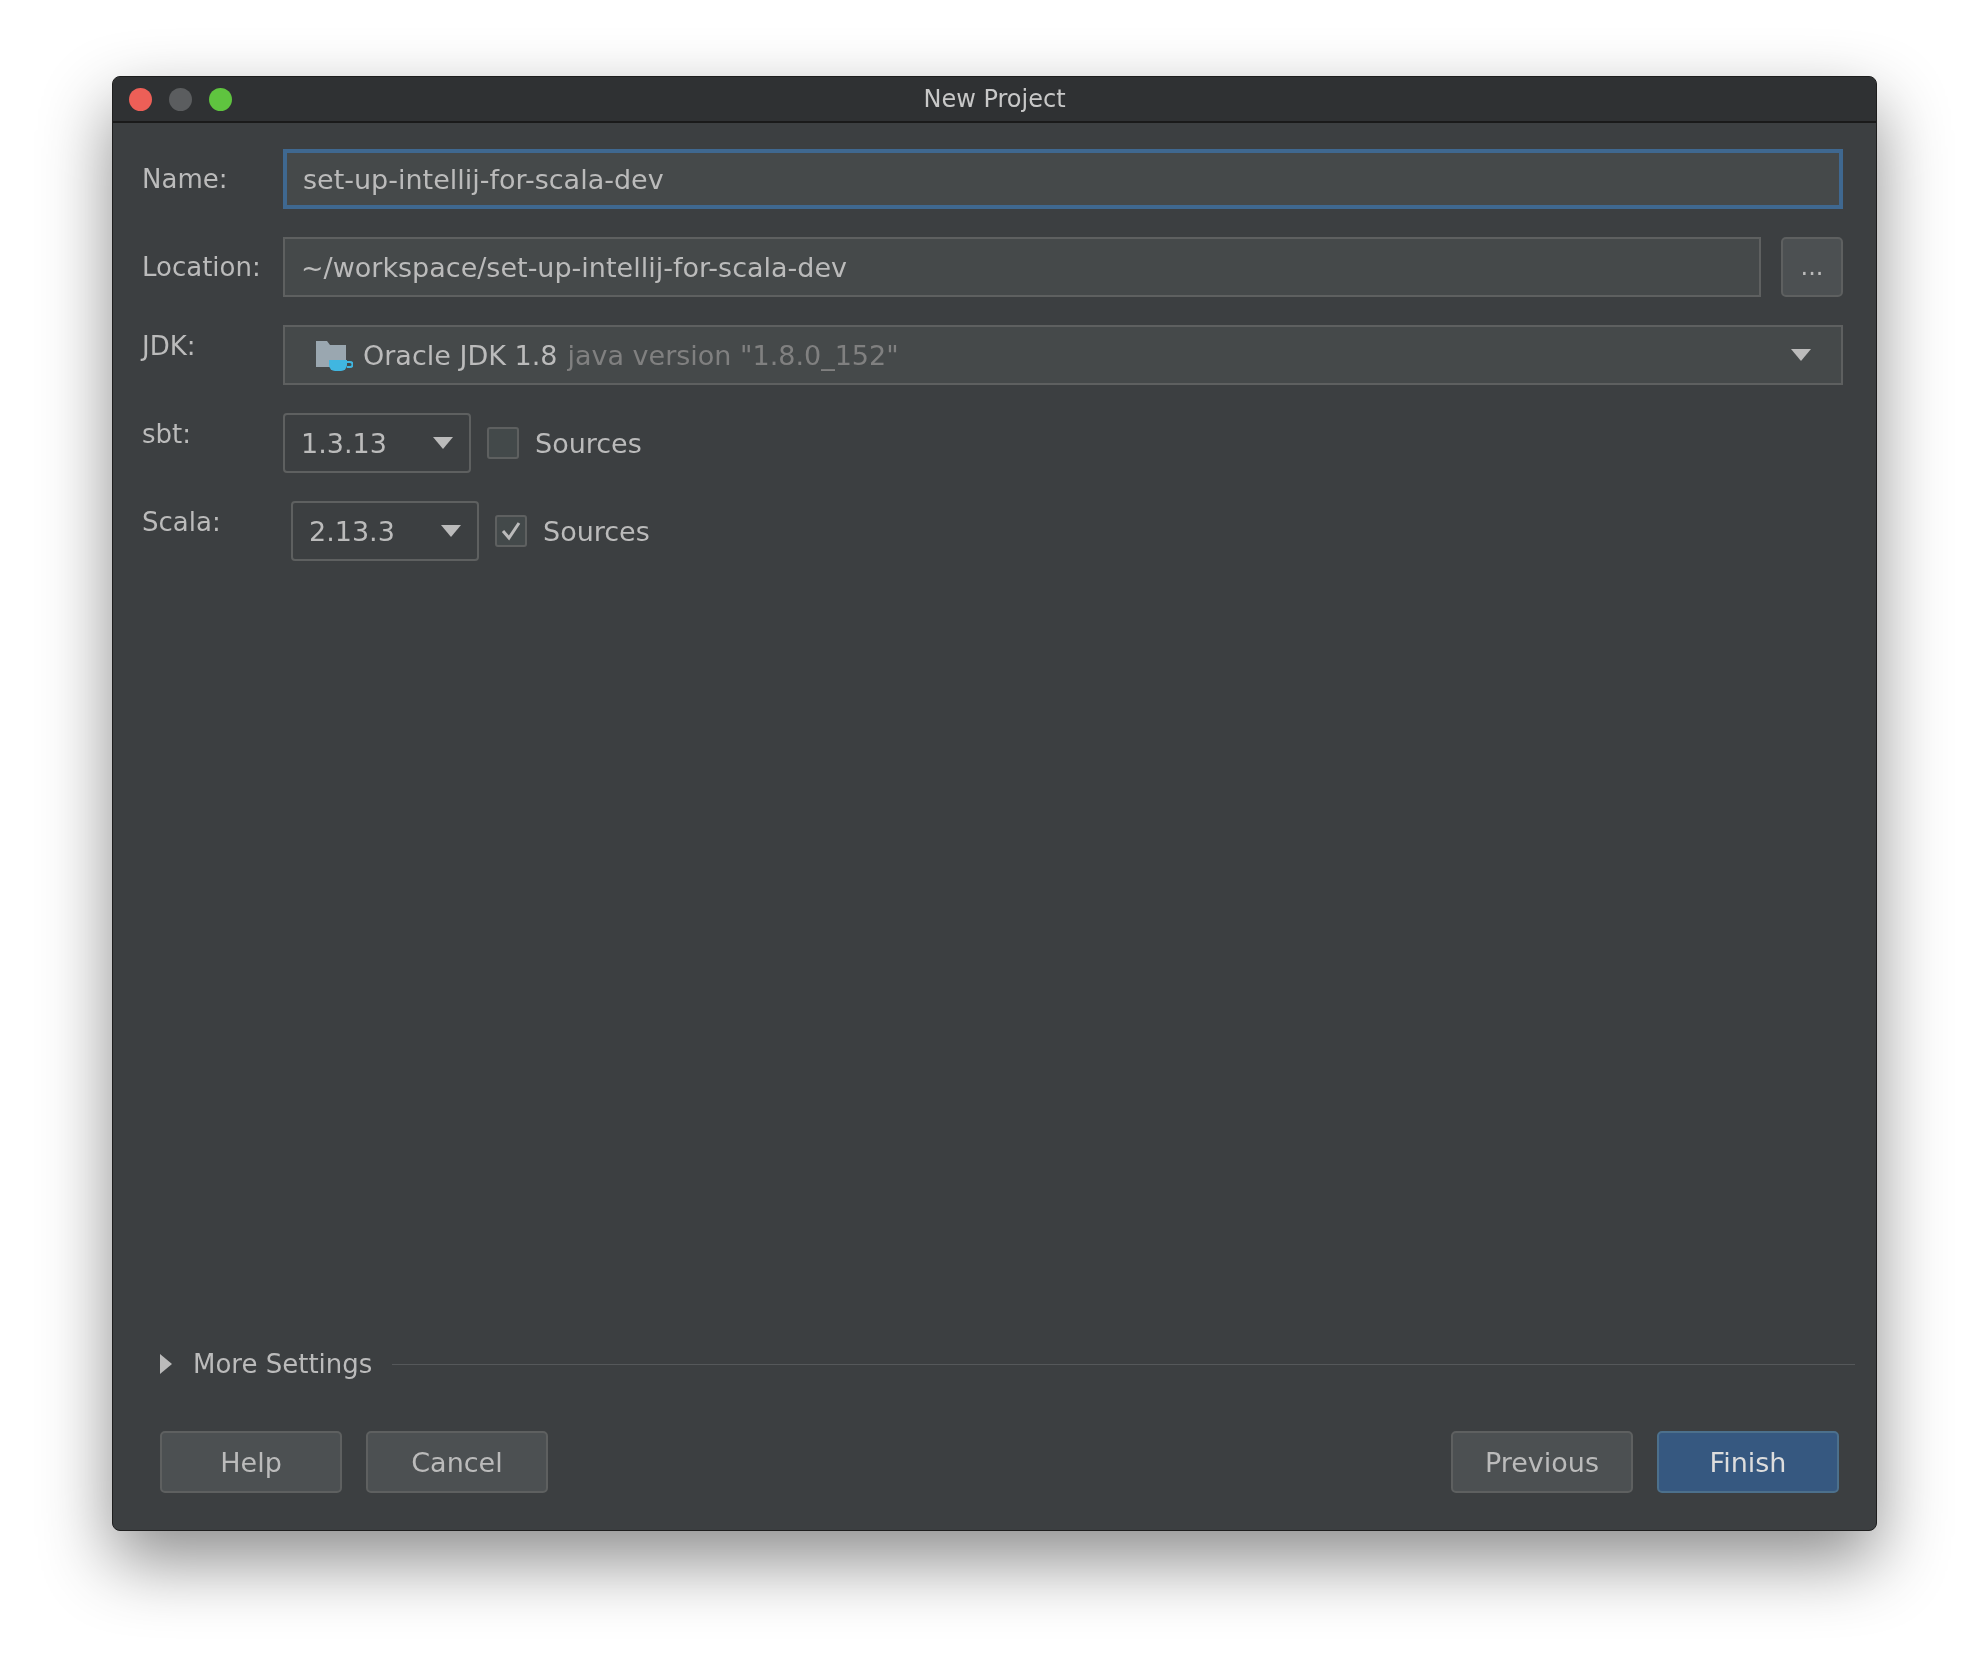  What do you see at coordinates (457, 1462) in the screenshot?
I see `dialog-button: Cancel` at bounding box center [457, 1462].